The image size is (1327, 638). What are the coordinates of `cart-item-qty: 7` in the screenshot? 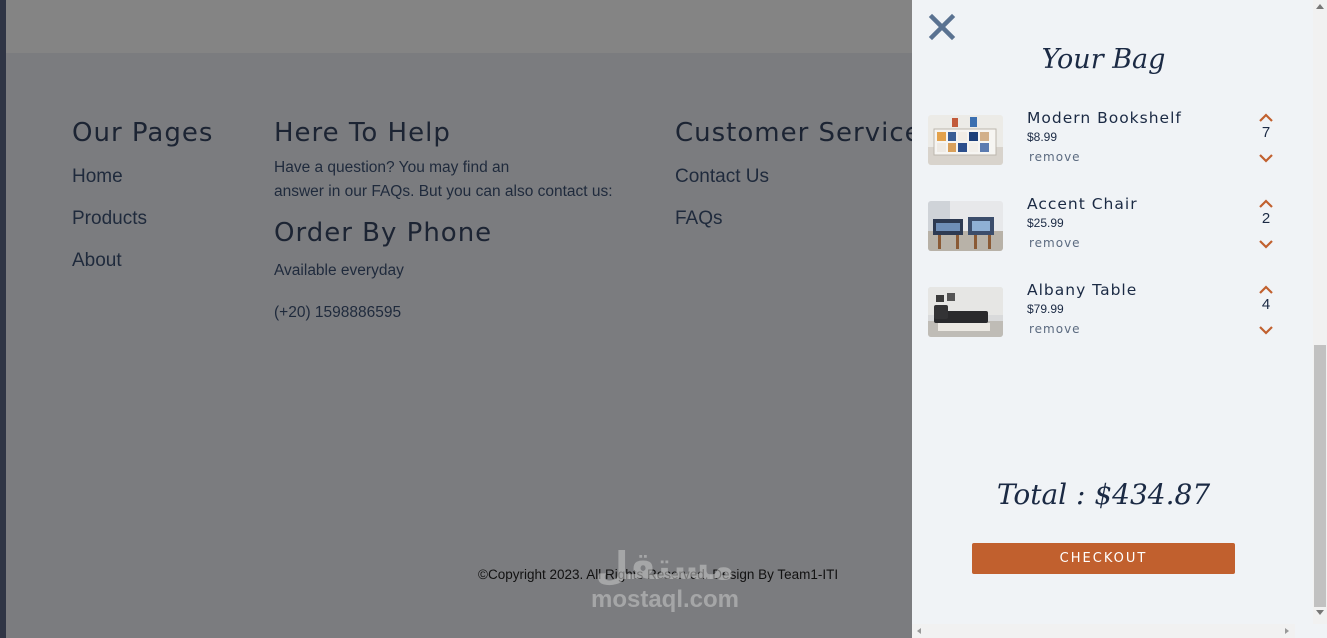 It's located at (1266, 132).